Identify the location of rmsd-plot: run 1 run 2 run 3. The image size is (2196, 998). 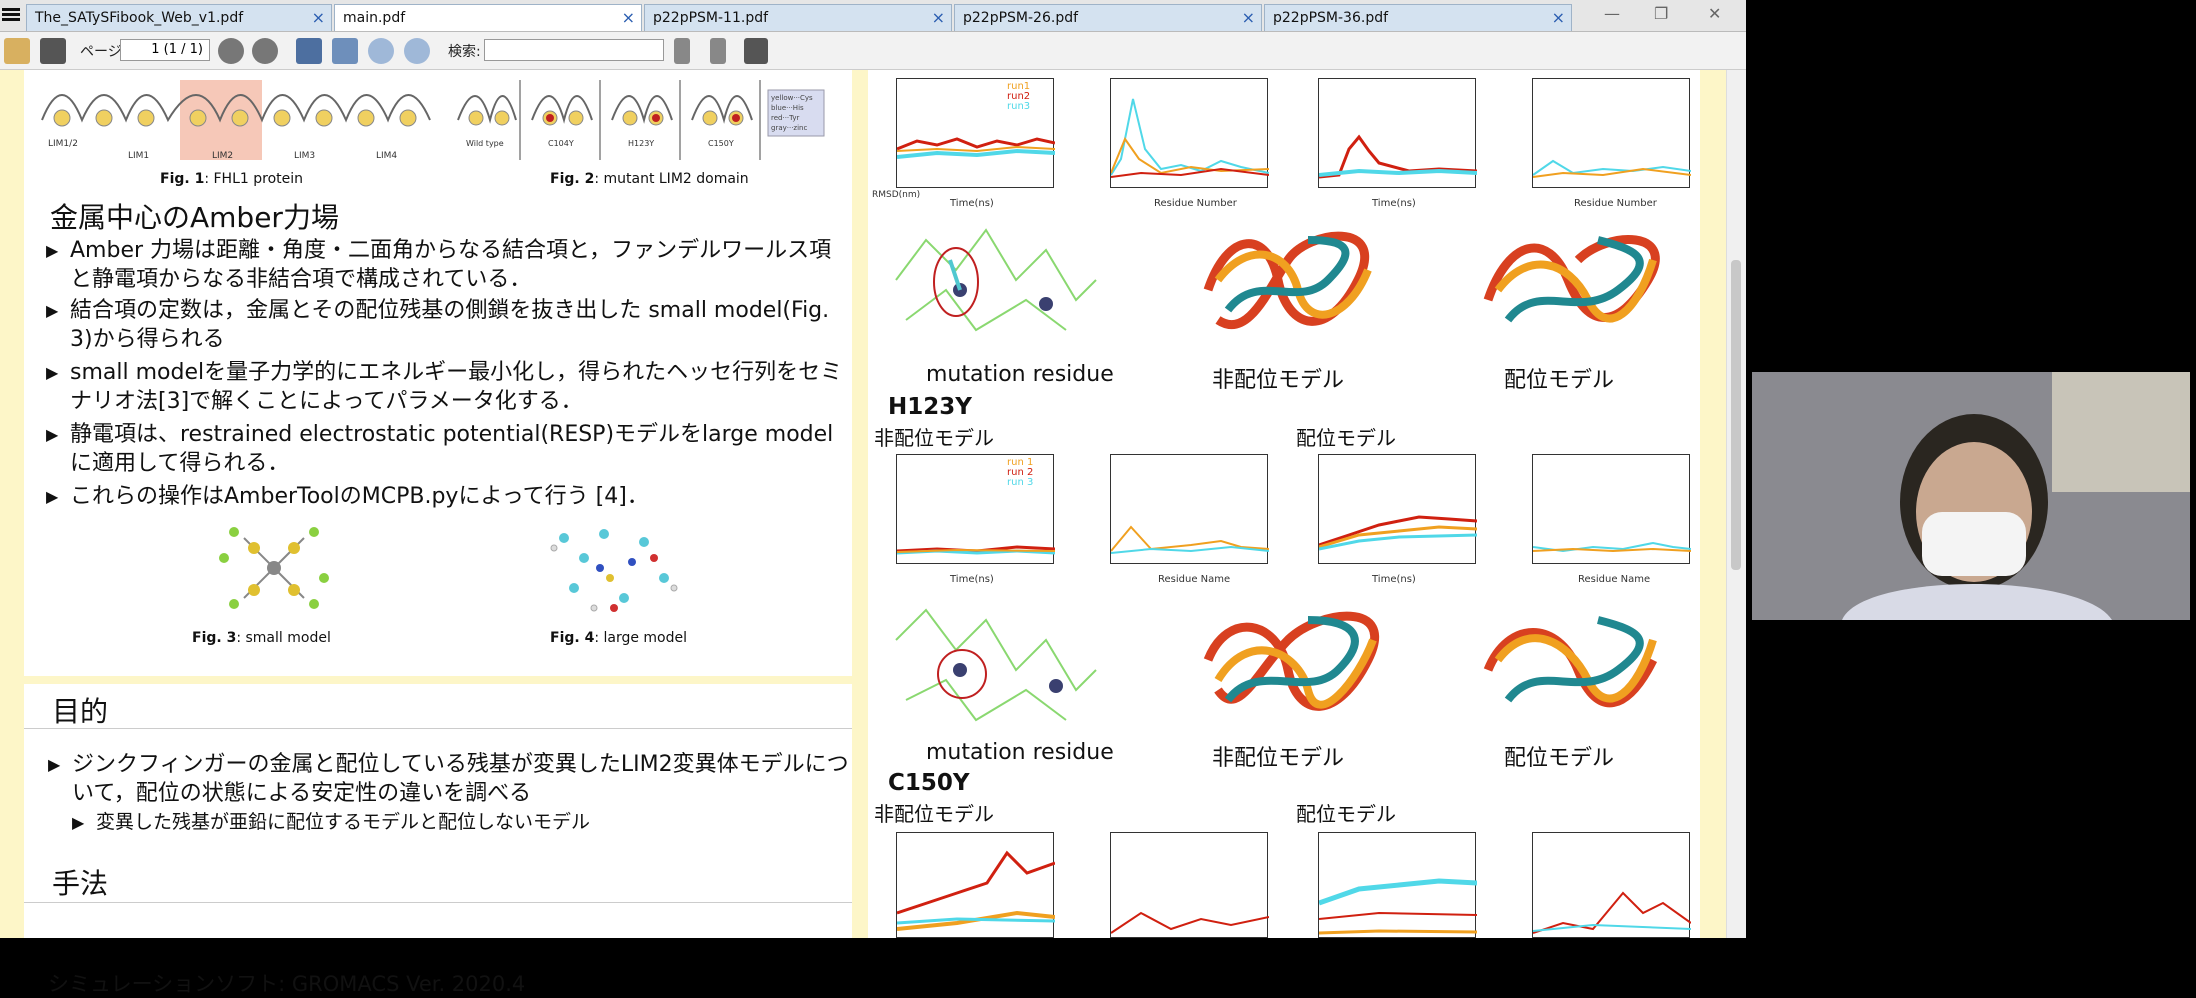
(976, 509).